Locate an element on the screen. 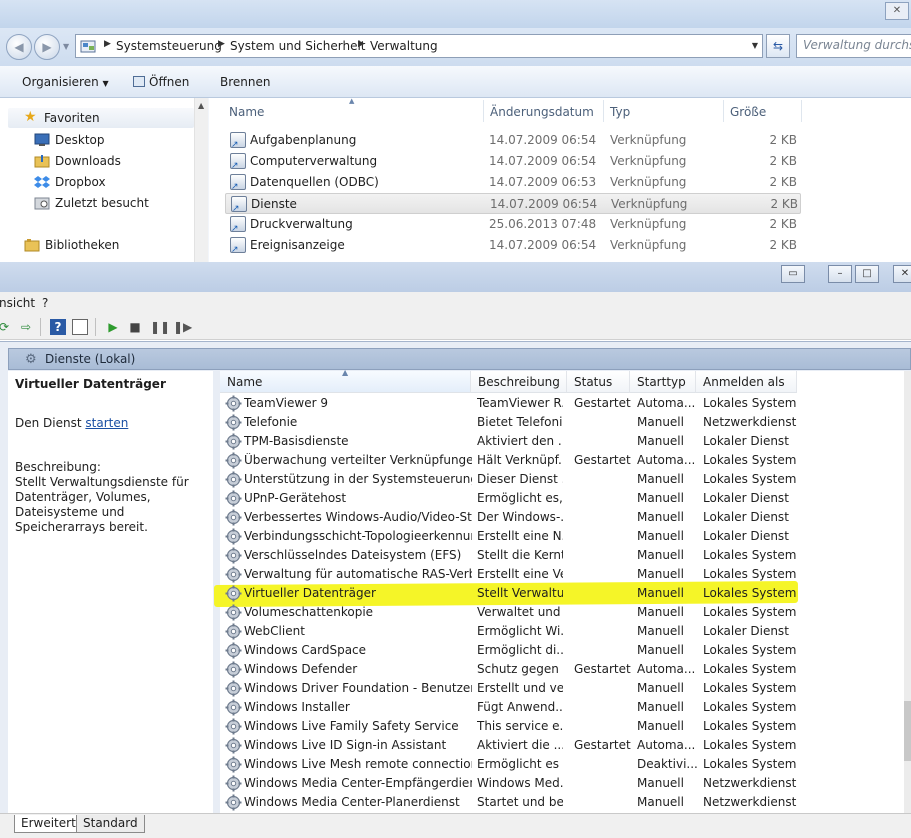 This screenshot has width=911, height=838. restart-icon: ❚▶ is located at coordinates (182, 327).